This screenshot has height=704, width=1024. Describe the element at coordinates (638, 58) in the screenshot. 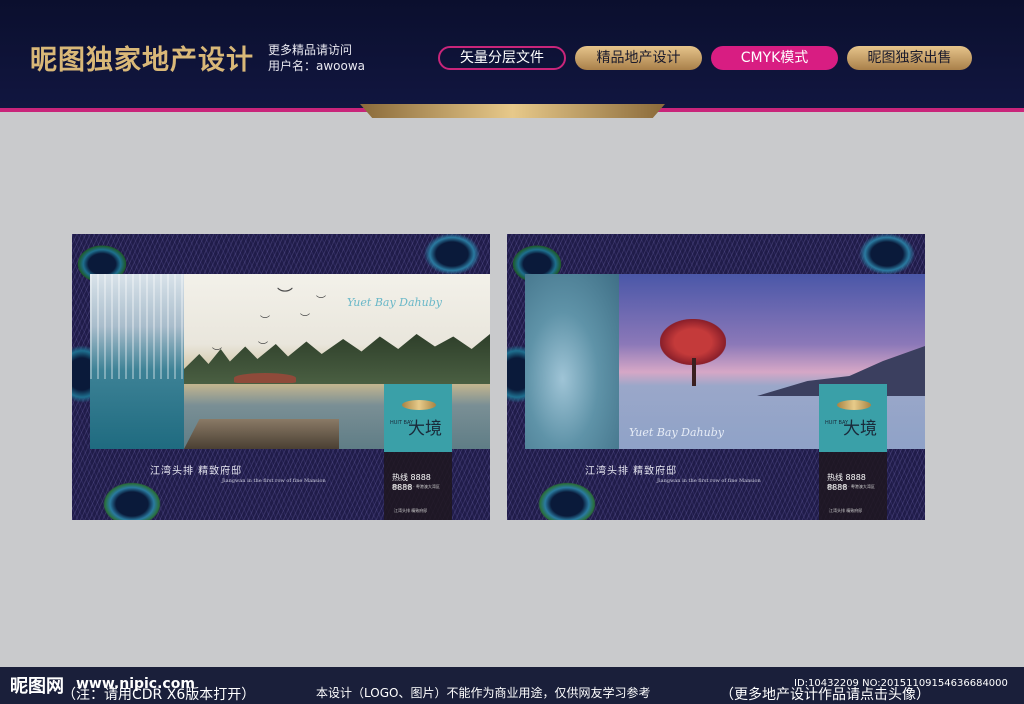

I see `tag-premium-design: 精品地产设计` at that location.